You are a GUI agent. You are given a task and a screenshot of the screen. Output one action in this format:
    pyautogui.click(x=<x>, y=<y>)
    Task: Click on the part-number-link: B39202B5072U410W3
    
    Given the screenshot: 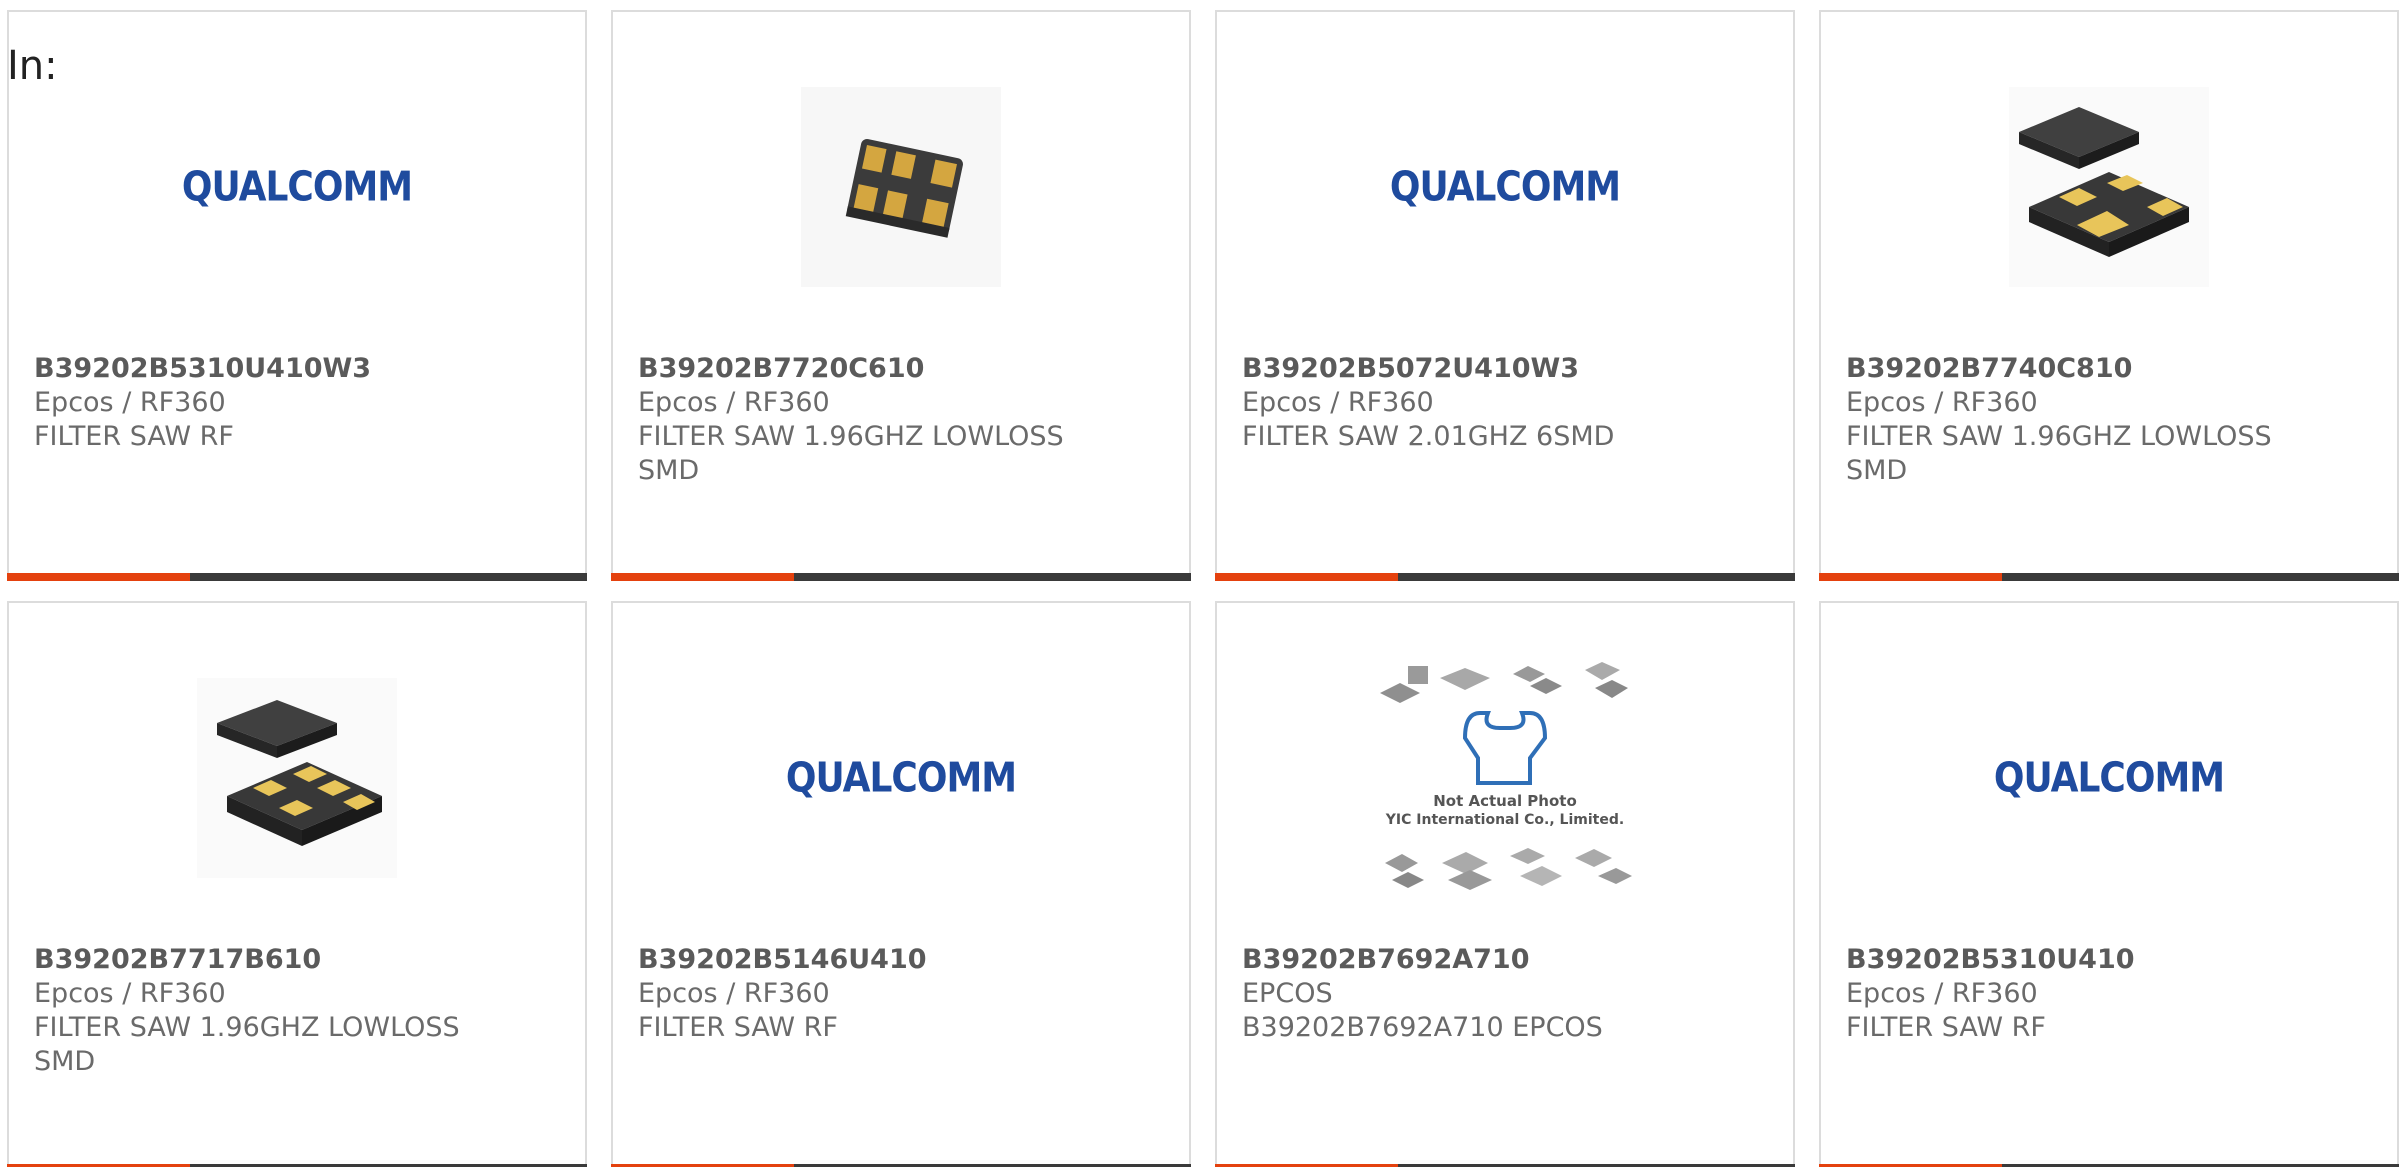 What is the action you would take?
    pyautogui.click(x=1505, y=369)
    